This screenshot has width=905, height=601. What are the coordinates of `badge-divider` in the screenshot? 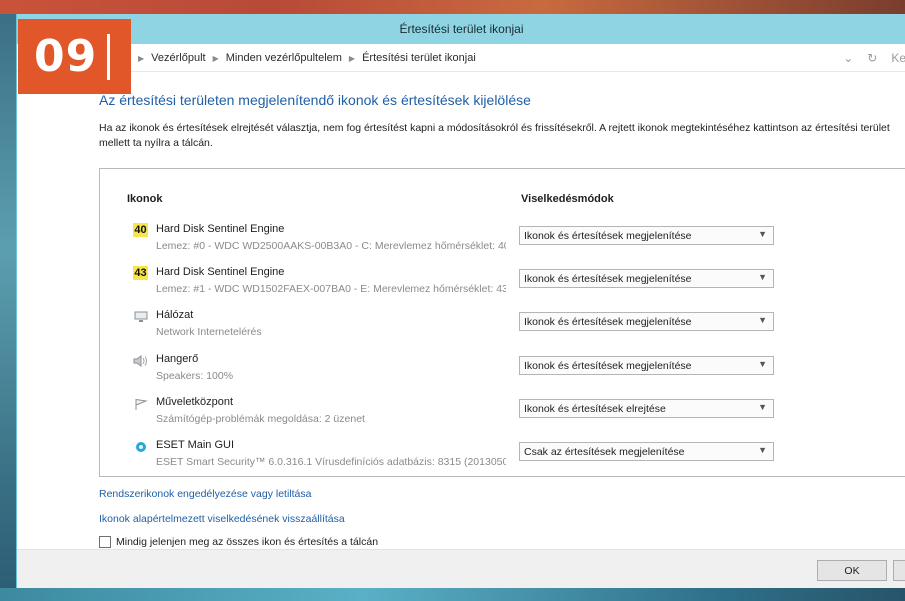 It's located at (108, 57).